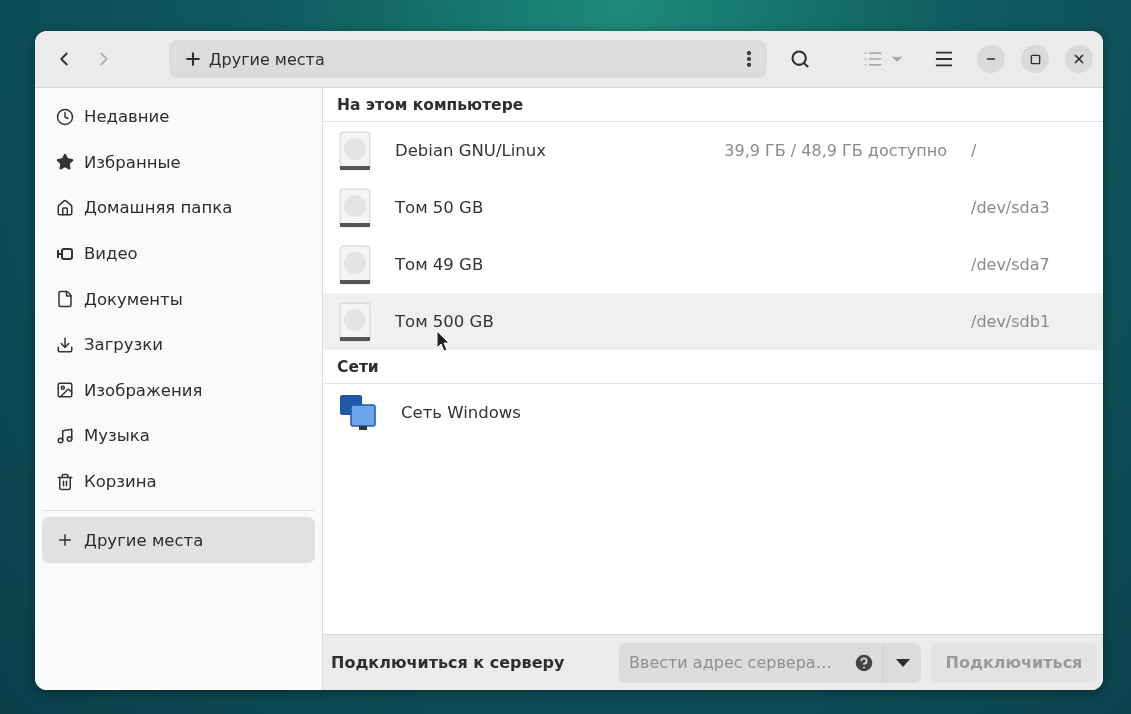  I want to click on location-bar: Другие места, so click(468, 59).